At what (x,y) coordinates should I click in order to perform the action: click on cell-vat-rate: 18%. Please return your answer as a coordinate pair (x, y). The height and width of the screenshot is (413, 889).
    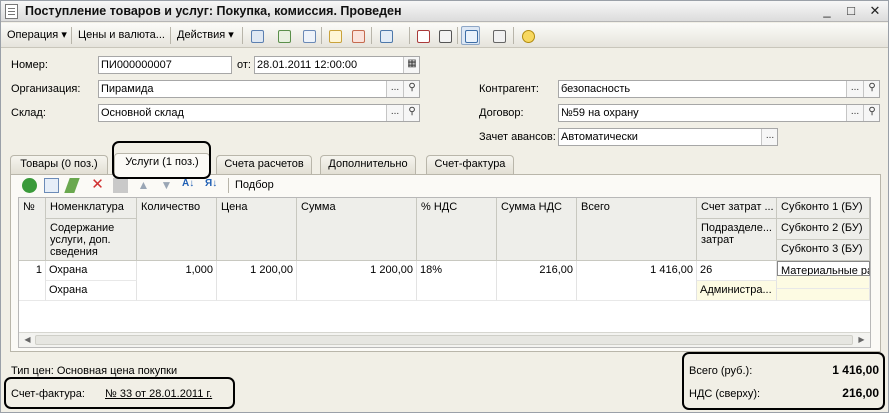
    Looking at the image, I should click on (457, 281).